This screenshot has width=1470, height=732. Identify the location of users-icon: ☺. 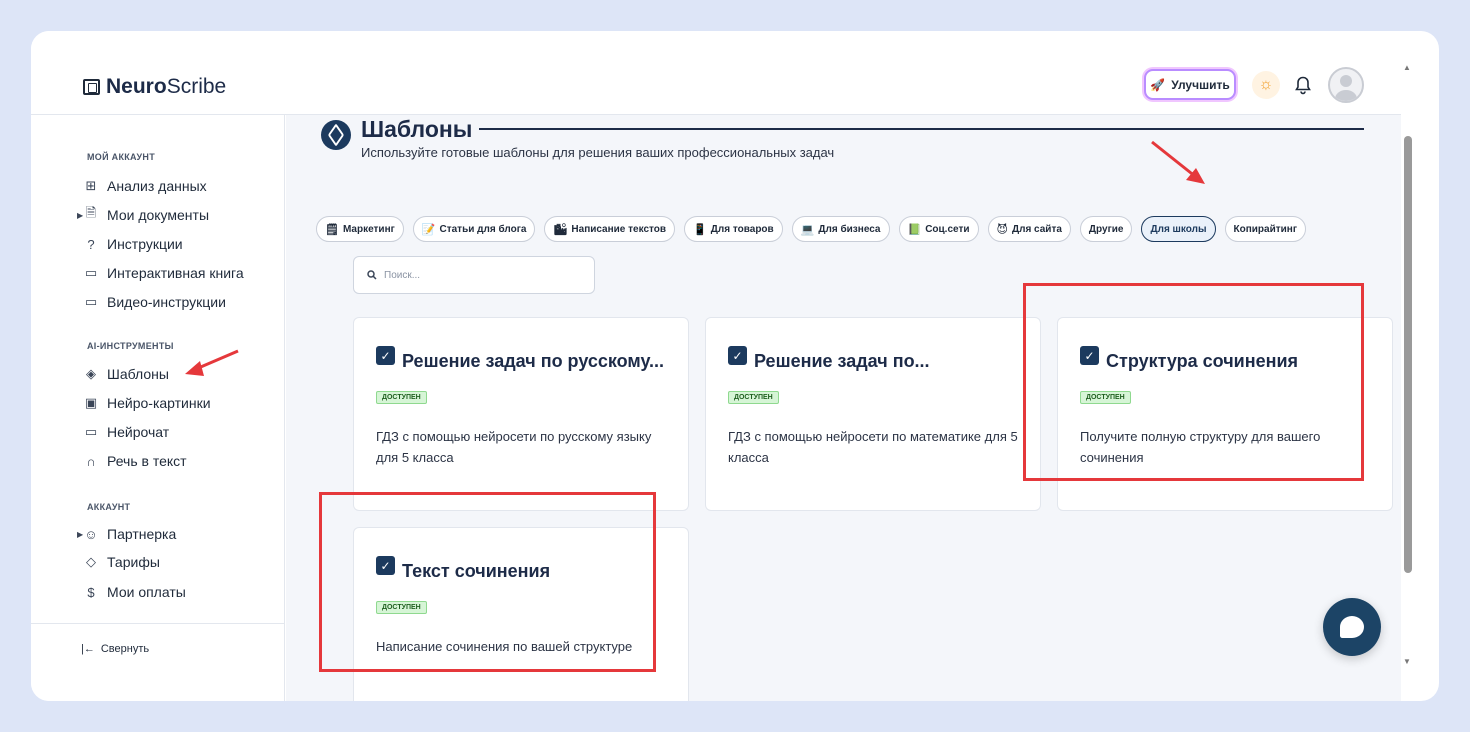
(91, 534).